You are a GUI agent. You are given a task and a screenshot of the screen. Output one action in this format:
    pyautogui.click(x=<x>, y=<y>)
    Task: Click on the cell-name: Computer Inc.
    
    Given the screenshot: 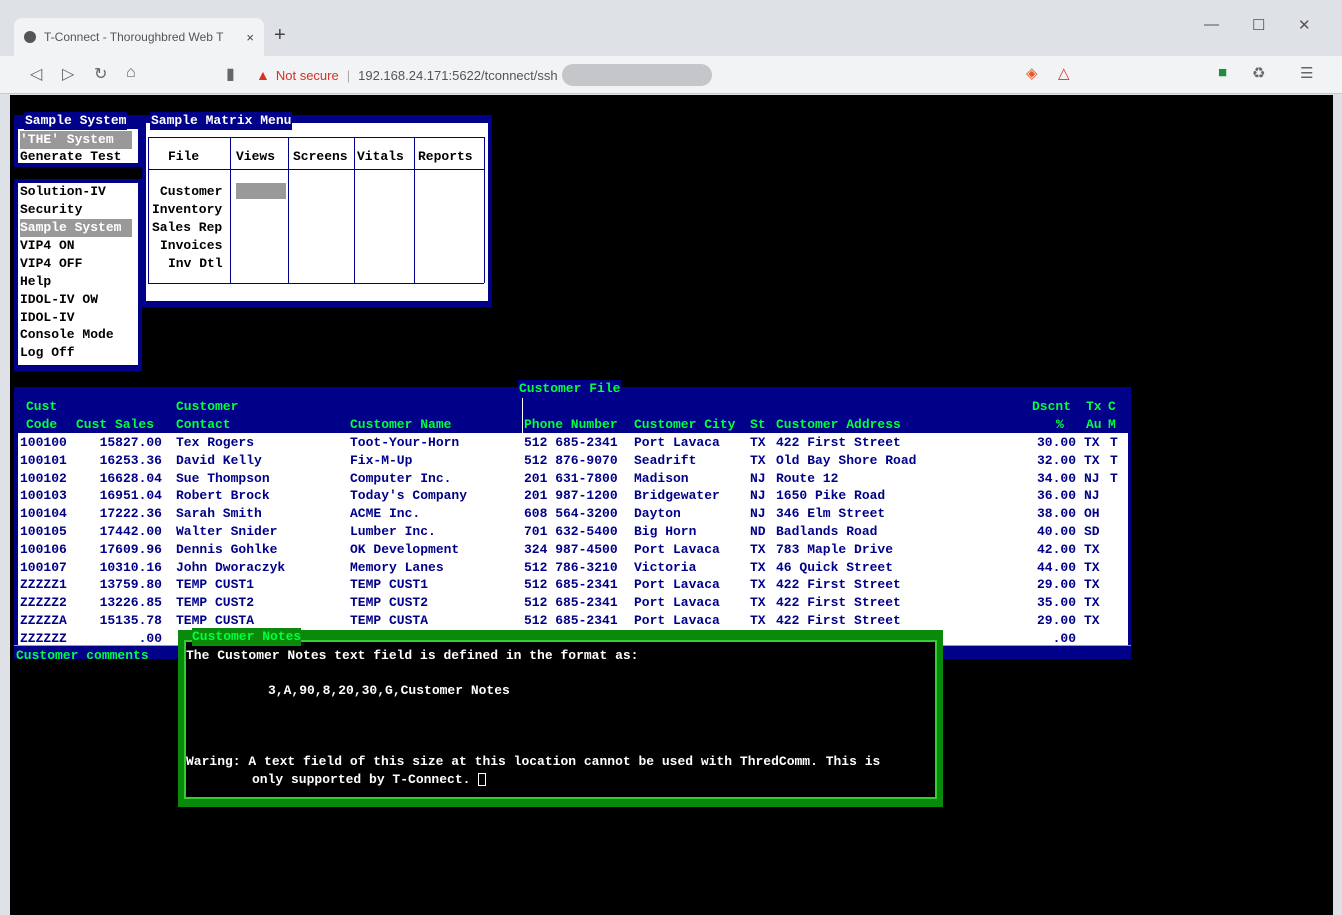 What is the action you would take?
    pyautogui.click(x=401, y=478)
    